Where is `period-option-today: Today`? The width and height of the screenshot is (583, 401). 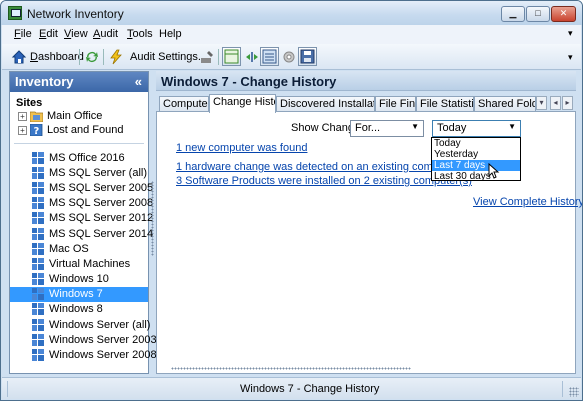 period-option-today: Today is located at coordinates (476, 143).